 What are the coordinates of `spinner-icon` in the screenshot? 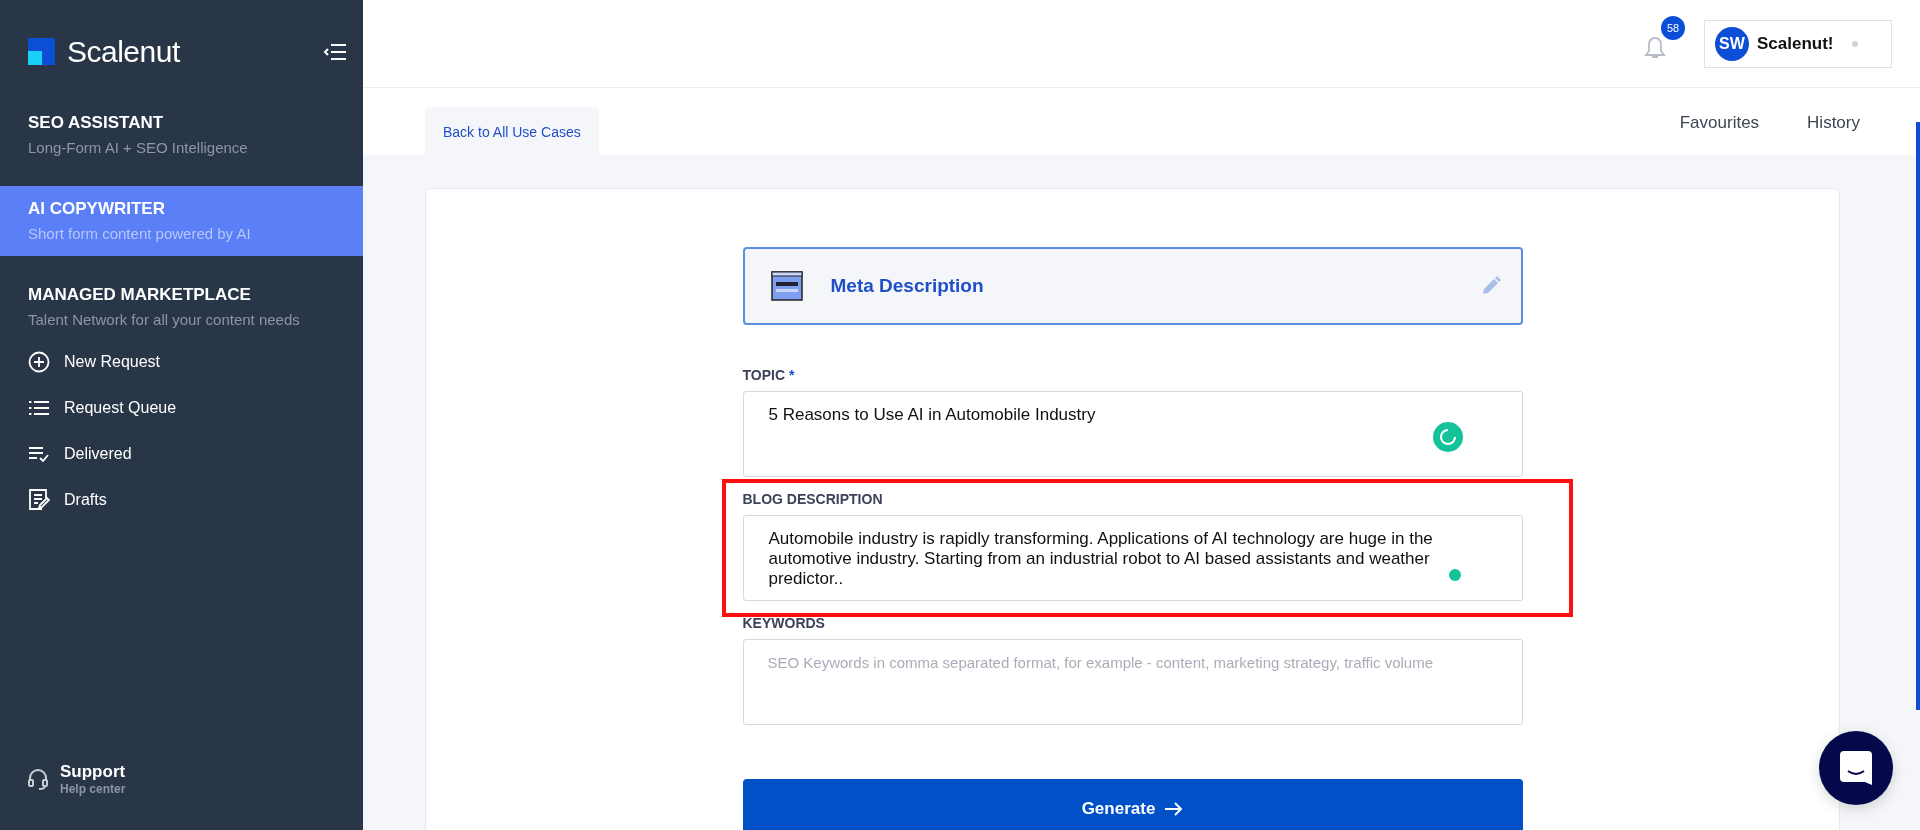 It's located at (1447, 437).